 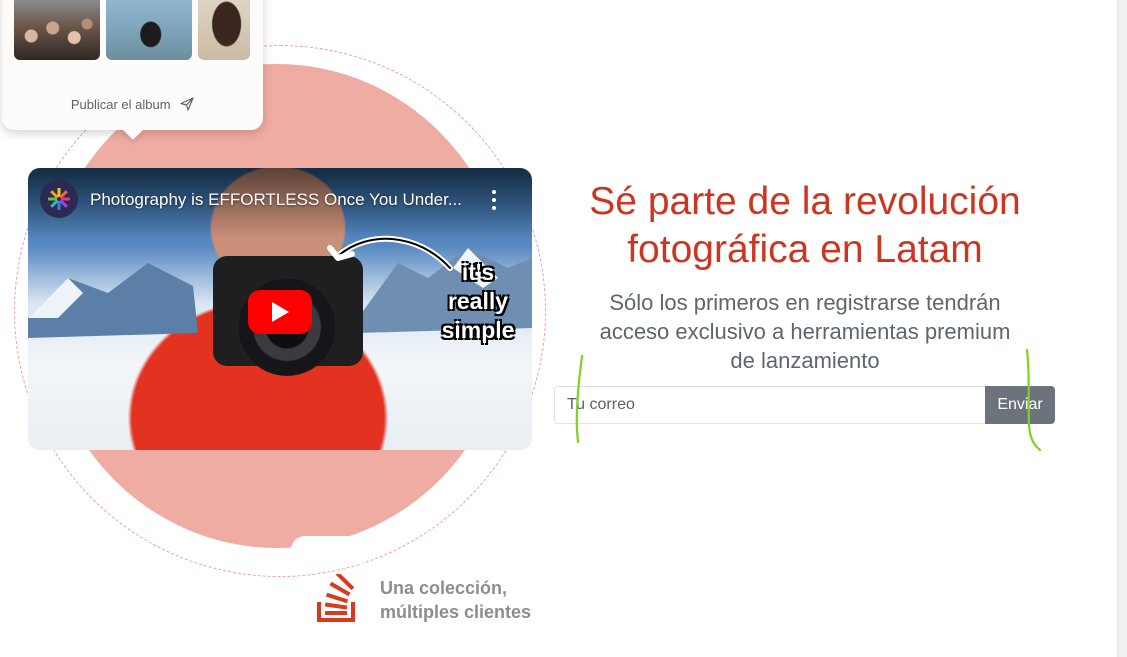 I want to click on page-scrollbar, so click(x=1122, y=328).